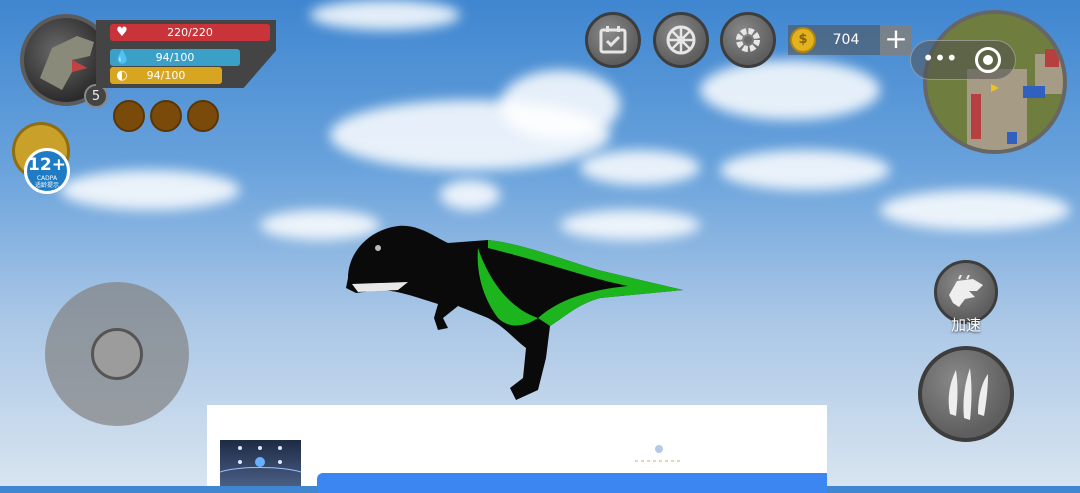 The width and height of the screenshot is (1080, 493). I want to click on ad-thumbnail-graphic, so click(260, 459).